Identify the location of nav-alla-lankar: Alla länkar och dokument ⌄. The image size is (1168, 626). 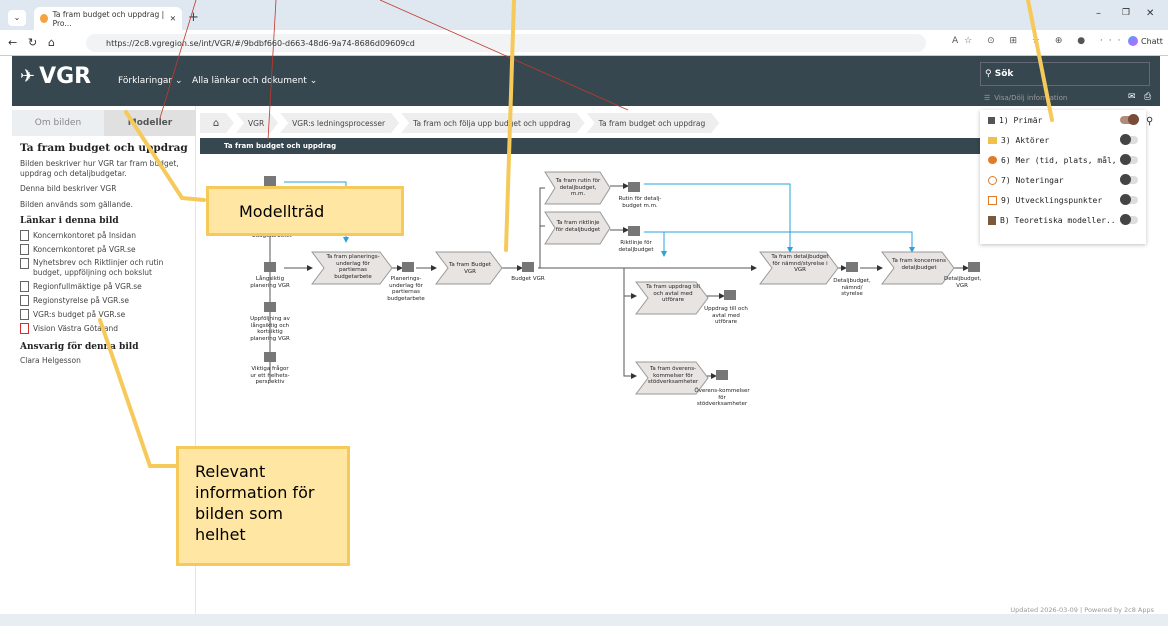
(254, 81).